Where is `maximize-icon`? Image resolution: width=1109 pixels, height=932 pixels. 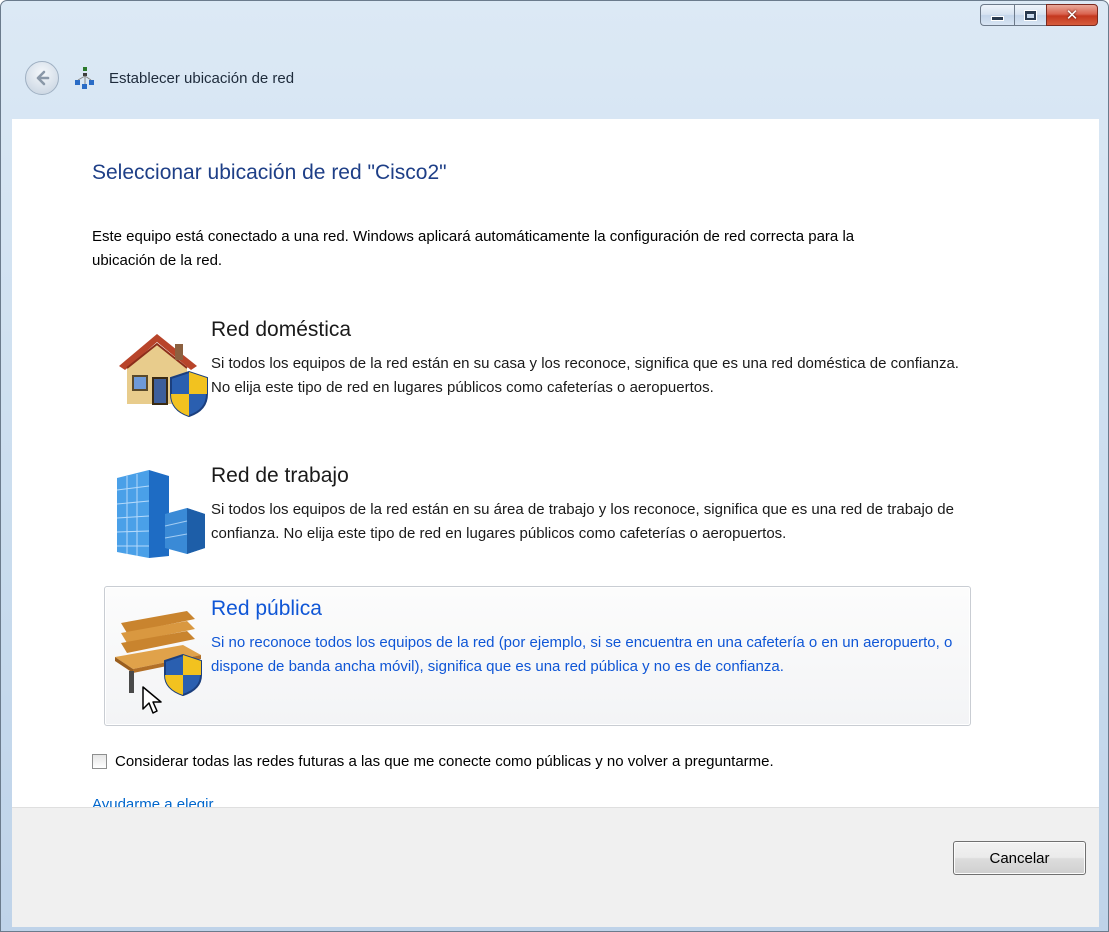
maximize-icon is located at coordinates (1030, 15).